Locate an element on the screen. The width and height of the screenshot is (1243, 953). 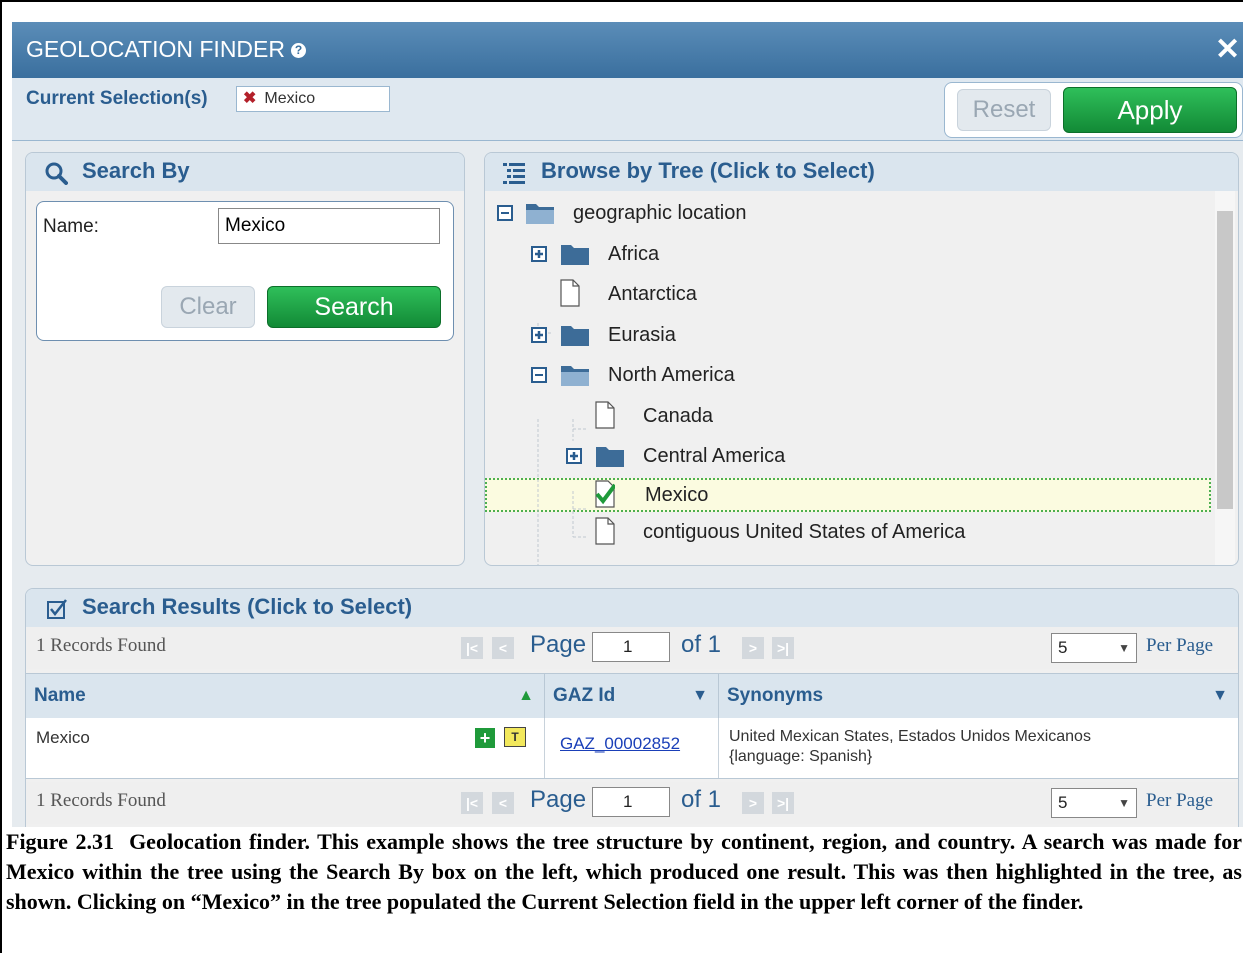
apply-button: Apply is located at coordinates (1150, 110).